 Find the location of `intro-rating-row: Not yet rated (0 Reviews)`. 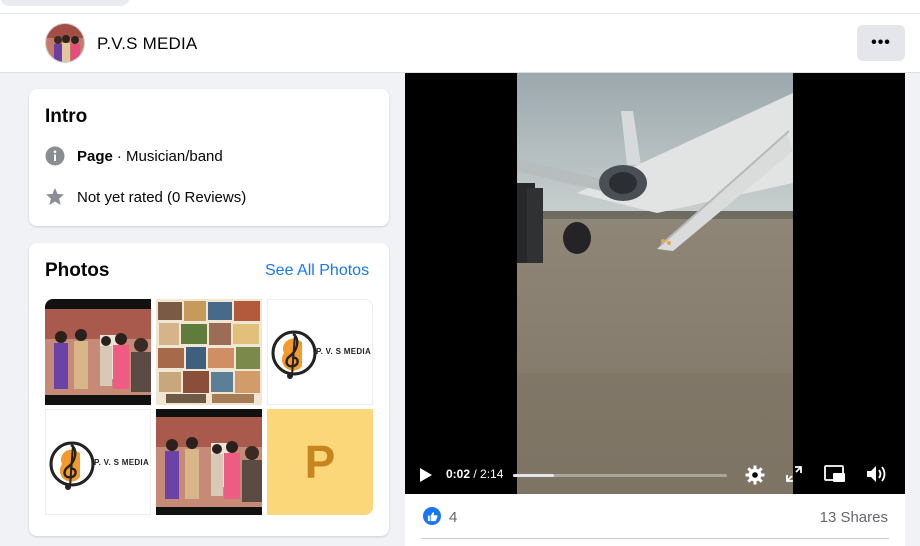

intro-rating-row: Not yet rated (0 Reviews) is located at coordinates (145, 197).